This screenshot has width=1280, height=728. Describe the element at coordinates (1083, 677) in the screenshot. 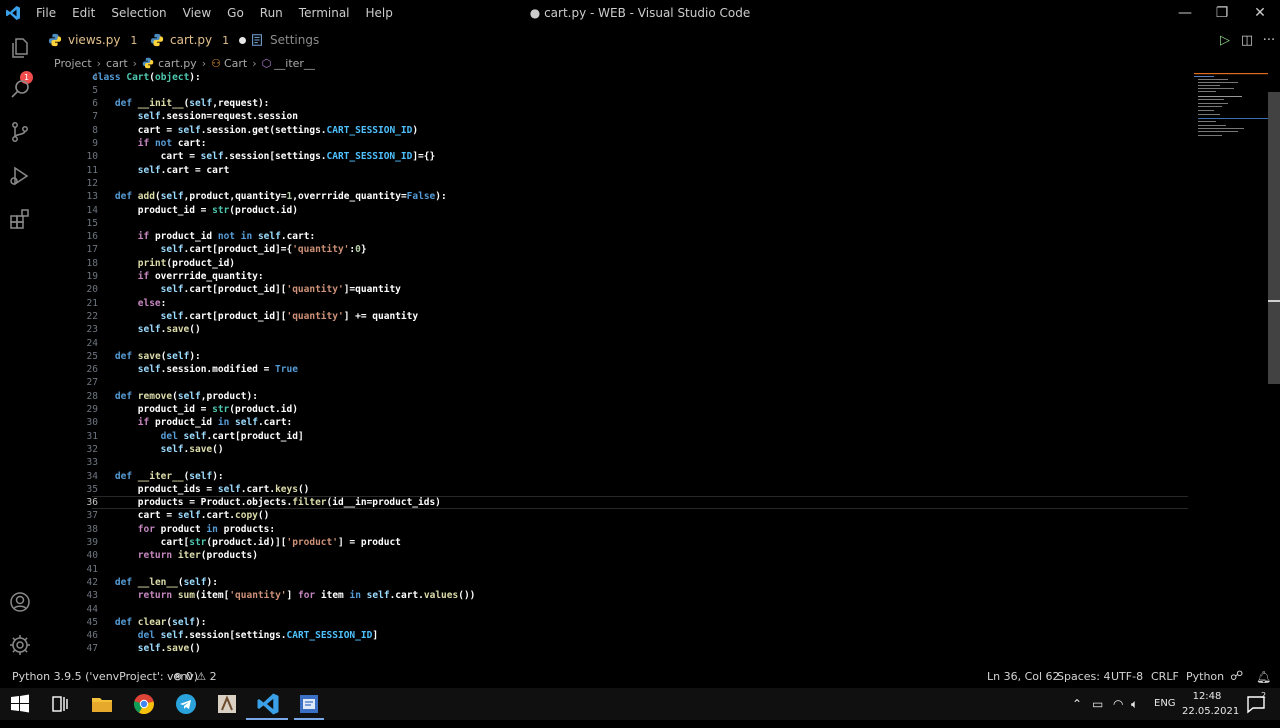

I see `indentation-status: Spaces: 4` at that location.